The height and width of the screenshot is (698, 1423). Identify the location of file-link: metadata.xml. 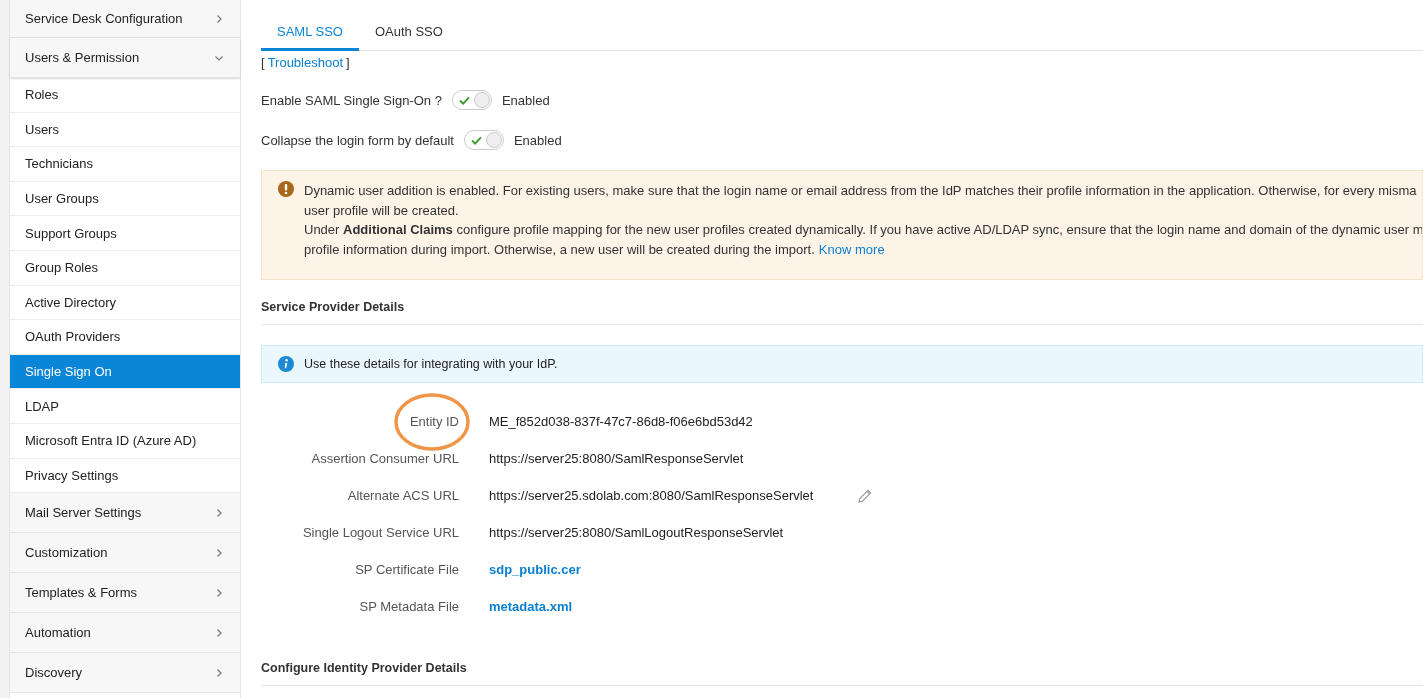
(531, 606).